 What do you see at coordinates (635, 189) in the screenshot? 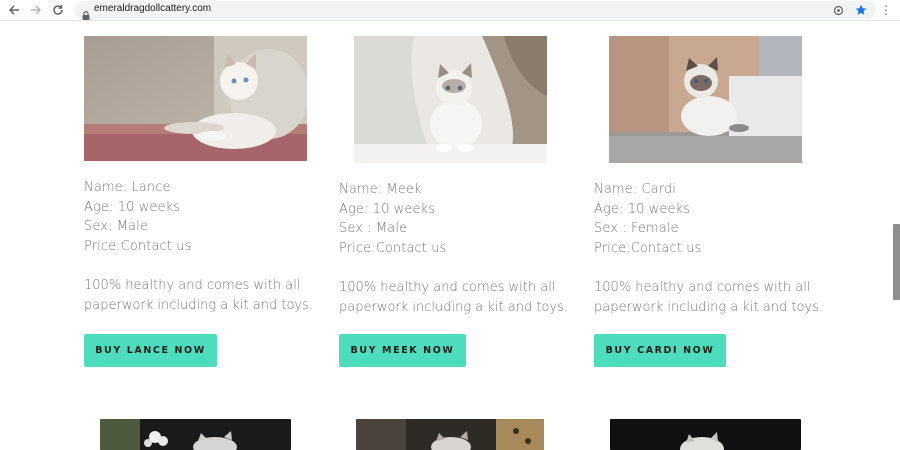
I see `kitten-name: Name: Cardi` at bounding box center [635, 189].